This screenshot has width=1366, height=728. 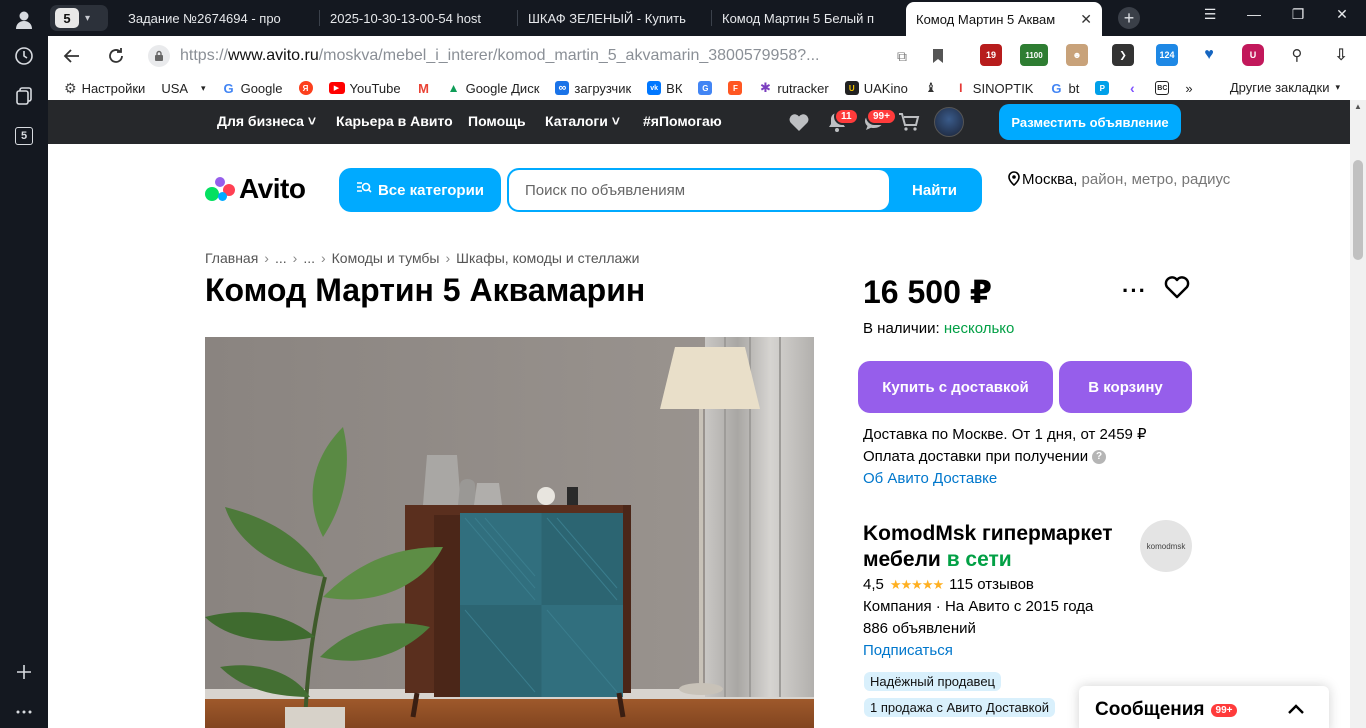 I want to click on ublock-icon: U, so click(x=1253, y=55).